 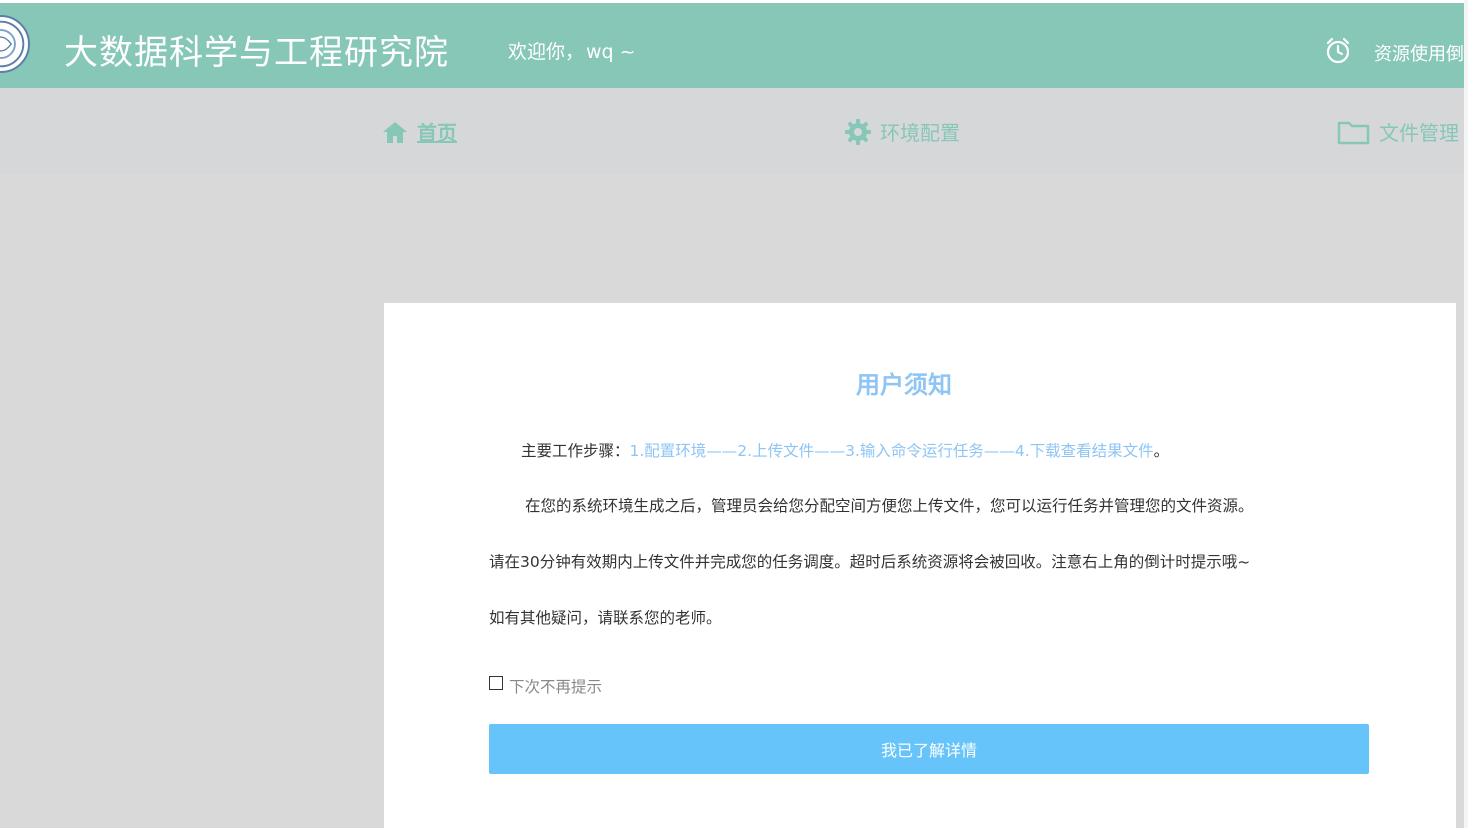 What do you see at coordinates (256, 53) in the screenshot?
I see `site-title: 大数据科学与工程研究院` at bounding box center [256, 53].